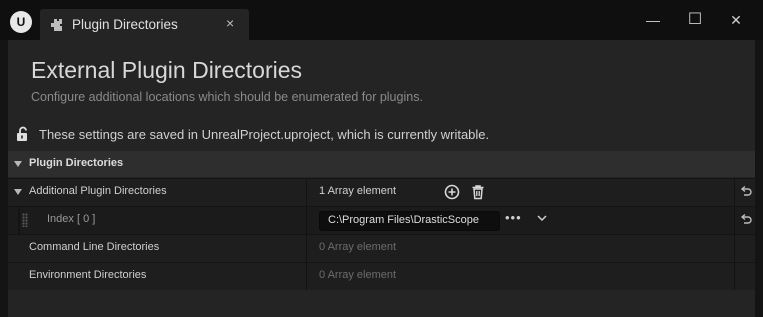  What do you see at coordinates (18, 192) in the screenshot?
I see `expand-arrow-icon` at bounding box center [18, 192].